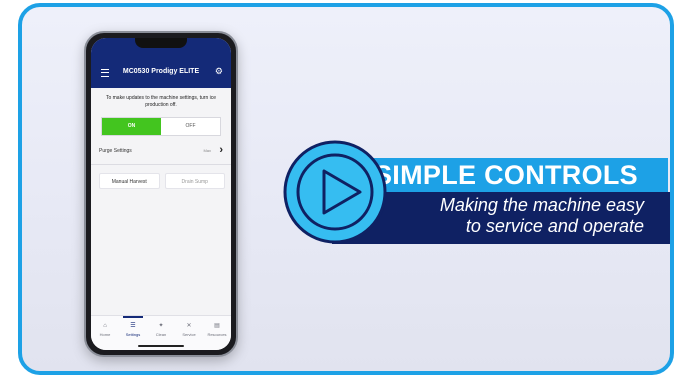 The width and height of the screenshot is (681, 379). What do you see at coordinates (505, 175) in the screenshot?
I see `headline: SIMPLE CONTROLS` at bounding box center [505, 175].